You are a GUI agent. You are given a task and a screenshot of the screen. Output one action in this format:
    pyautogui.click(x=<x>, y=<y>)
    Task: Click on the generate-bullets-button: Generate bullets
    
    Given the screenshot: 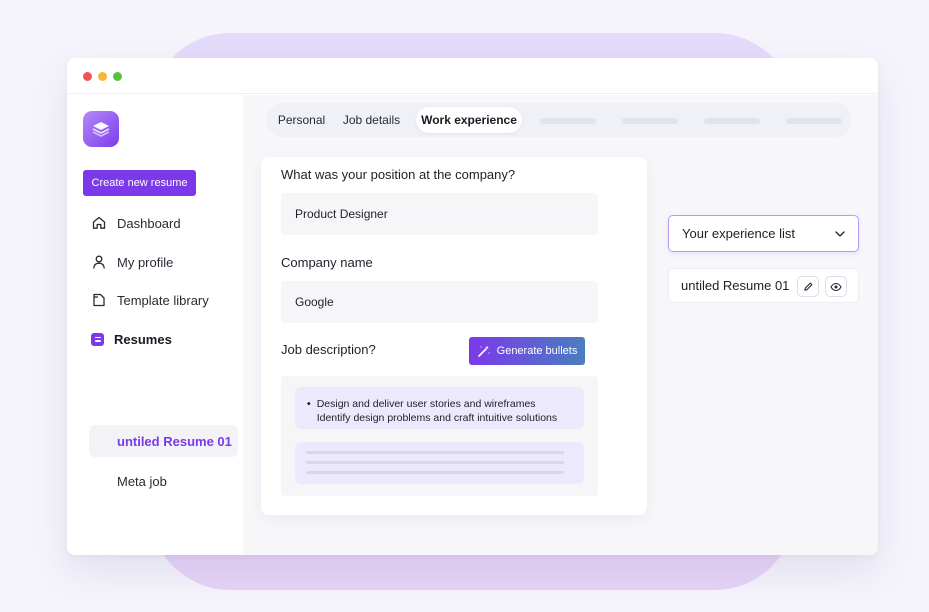 What is the action you would take?
    pyautogui.click(x=527, y=351)
    